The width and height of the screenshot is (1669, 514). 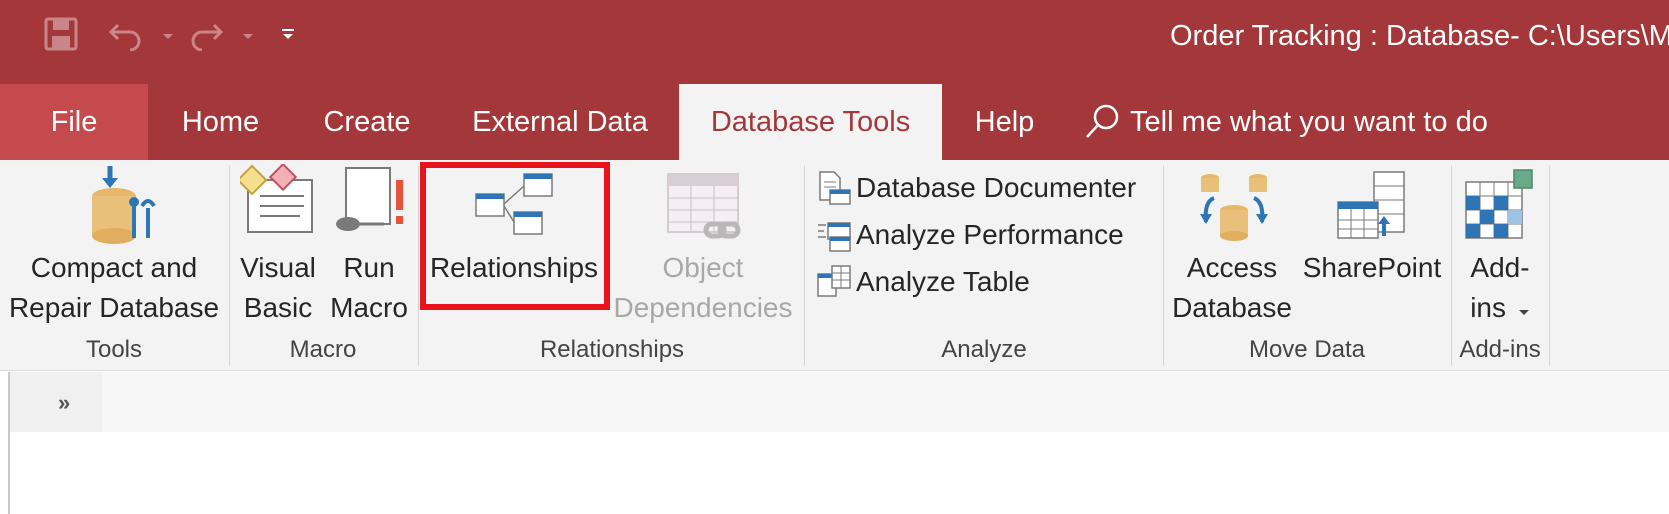 I want to click on run-macro-label: Run Macro, so click(x=369, y=287).